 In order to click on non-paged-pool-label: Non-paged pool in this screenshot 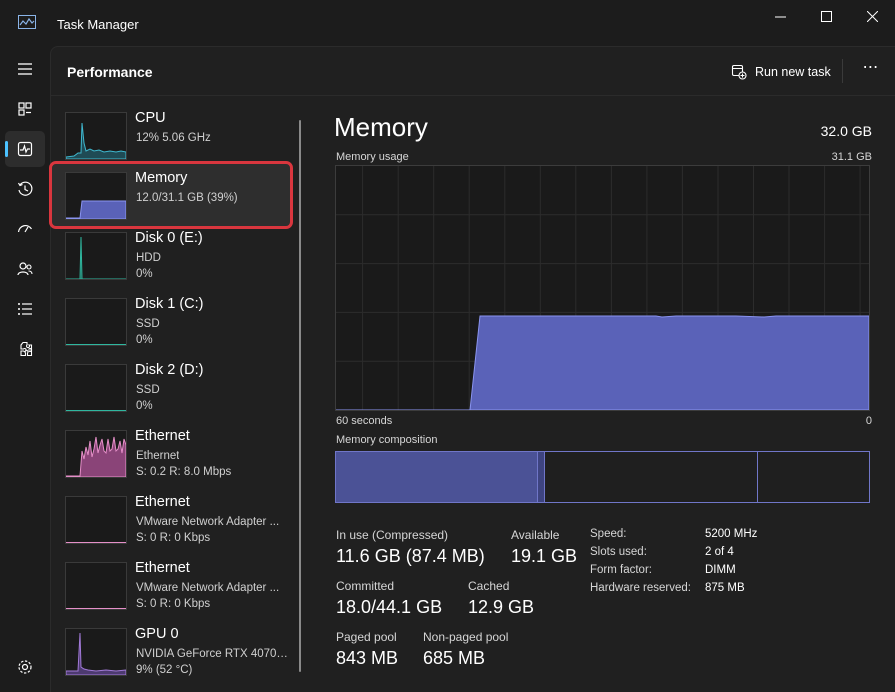, I will do `click(466, 637)`.